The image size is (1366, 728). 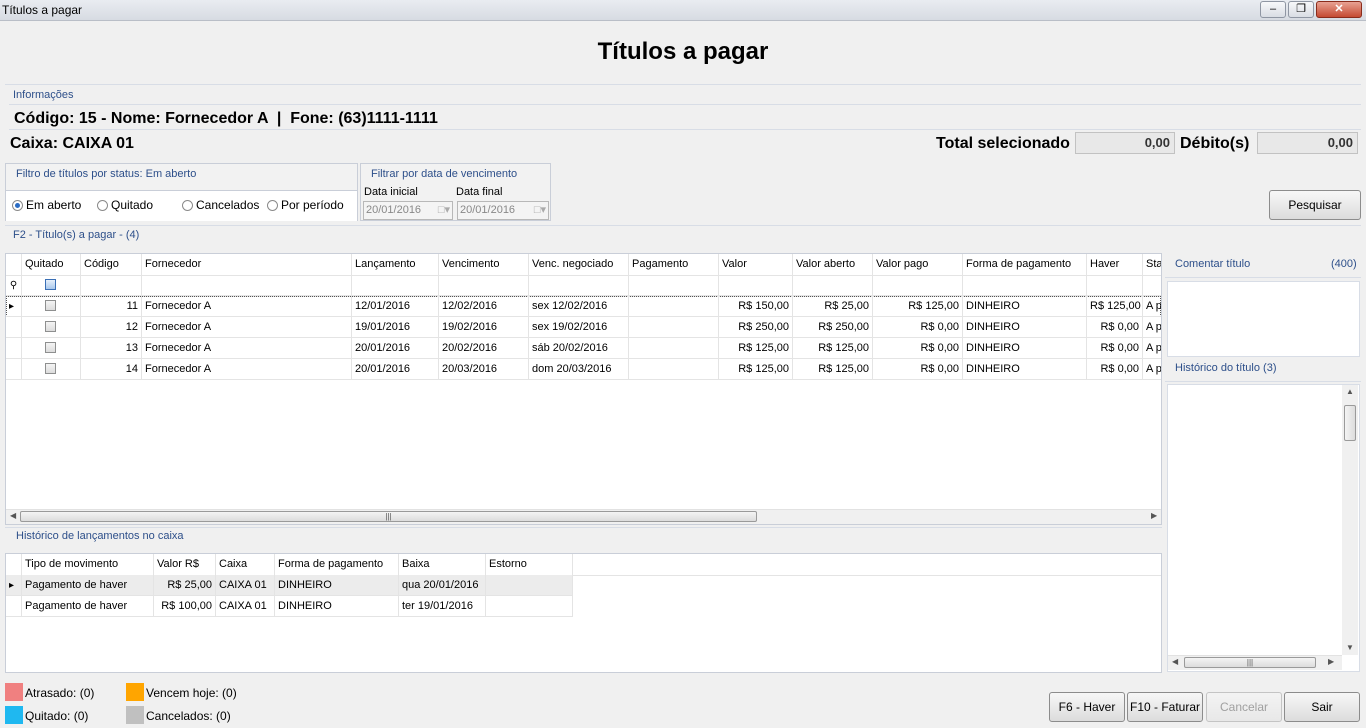 I want to click on pagamento-cell, so click(x=674, y=369).